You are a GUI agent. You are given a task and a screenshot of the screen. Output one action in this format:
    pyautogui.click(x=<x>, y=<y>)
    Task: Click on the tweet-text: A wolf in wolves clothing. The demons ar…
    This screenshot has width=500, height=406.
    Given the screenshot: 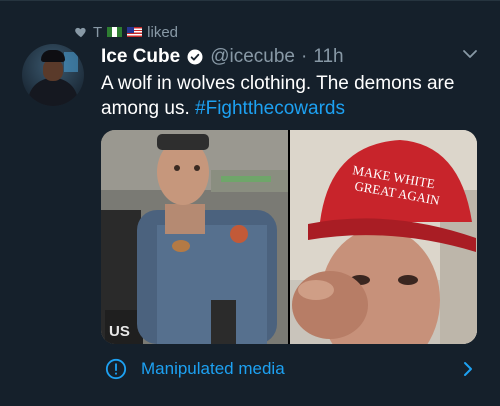 What is the action you would take?
    pyautogui.click(x=296, y=96)
    